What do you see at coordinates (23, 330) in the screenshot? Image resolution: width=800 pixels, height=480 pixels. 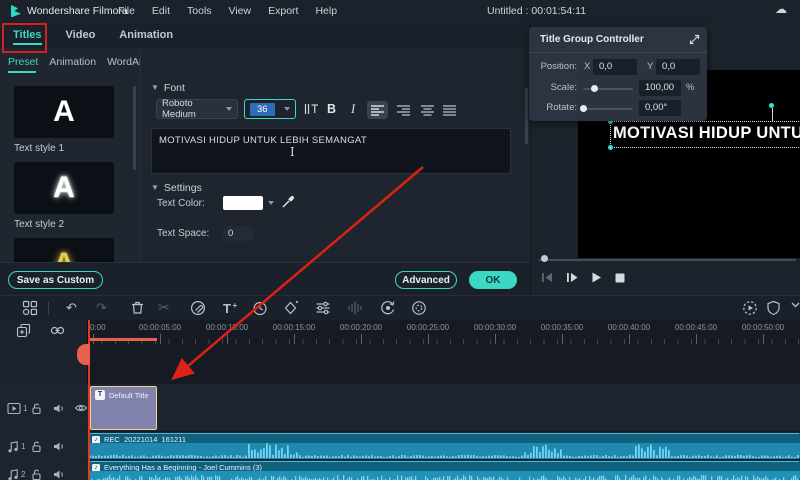 I see `add-media-to-track-icon` at bounding box center [23, 330].